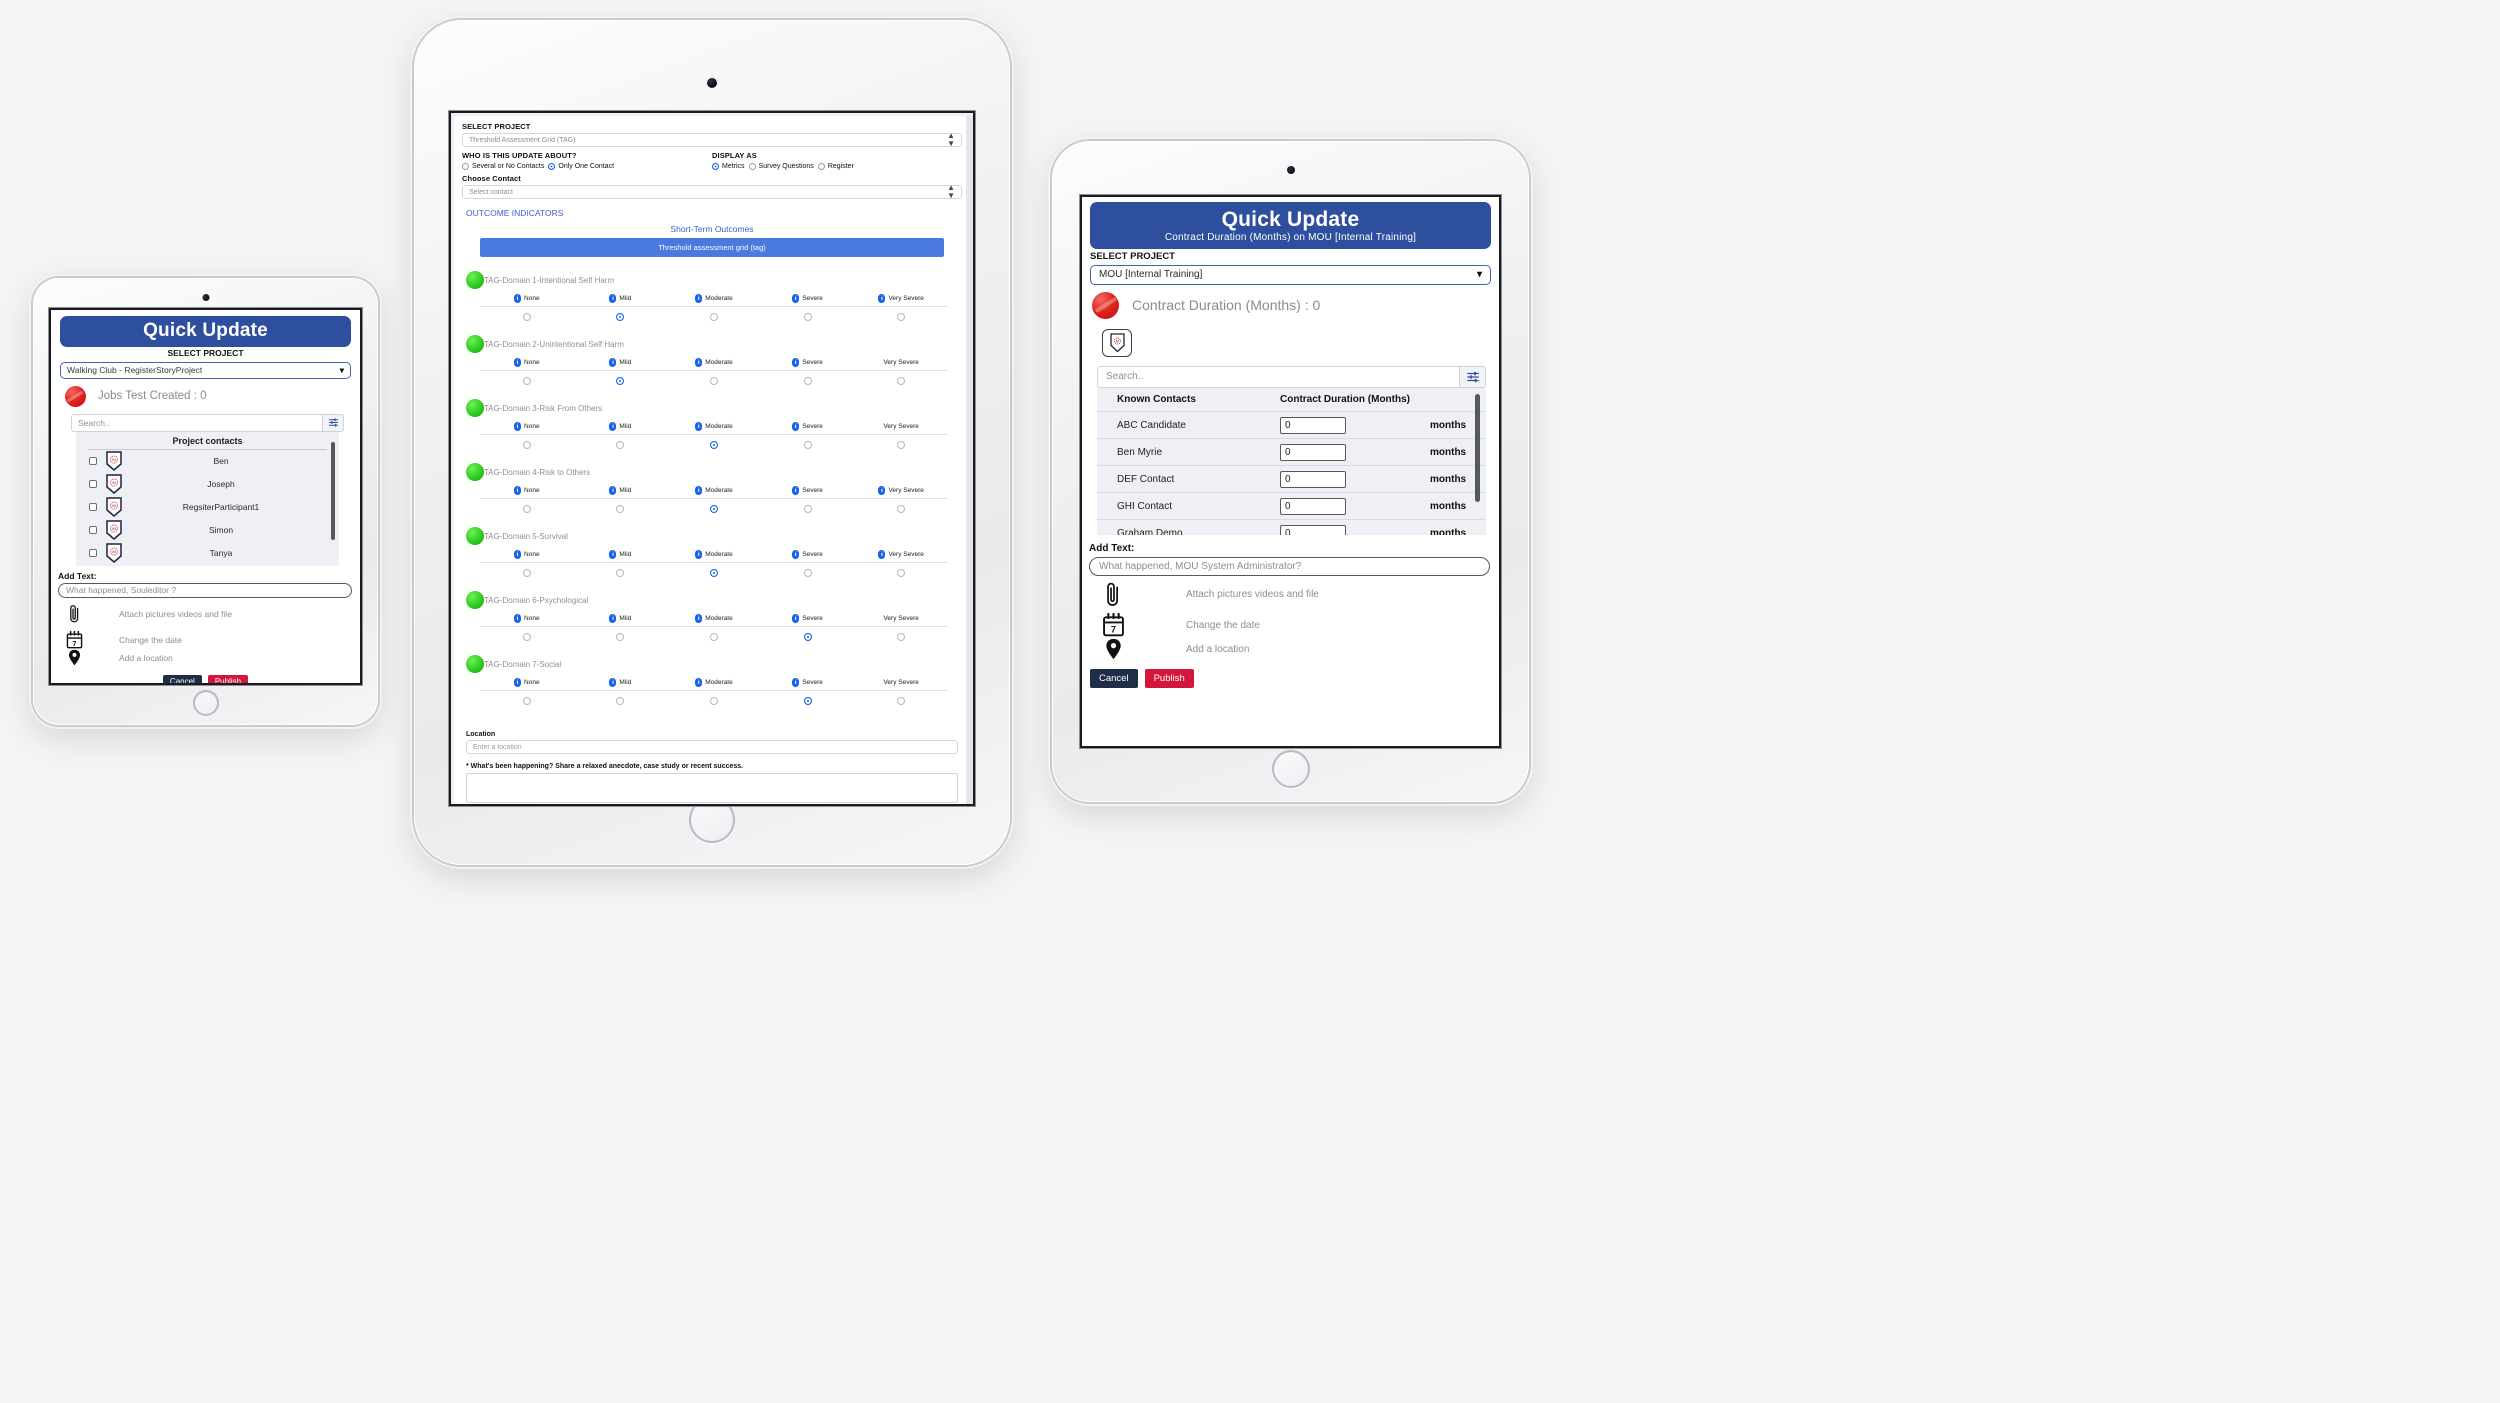 Image resolution: width=2500 pixels, height=1403 pixels. What do you see at coordinates (712, 747) in the screenshot?
I see `location-input: Enter a location` at bounding box center [712, 747].